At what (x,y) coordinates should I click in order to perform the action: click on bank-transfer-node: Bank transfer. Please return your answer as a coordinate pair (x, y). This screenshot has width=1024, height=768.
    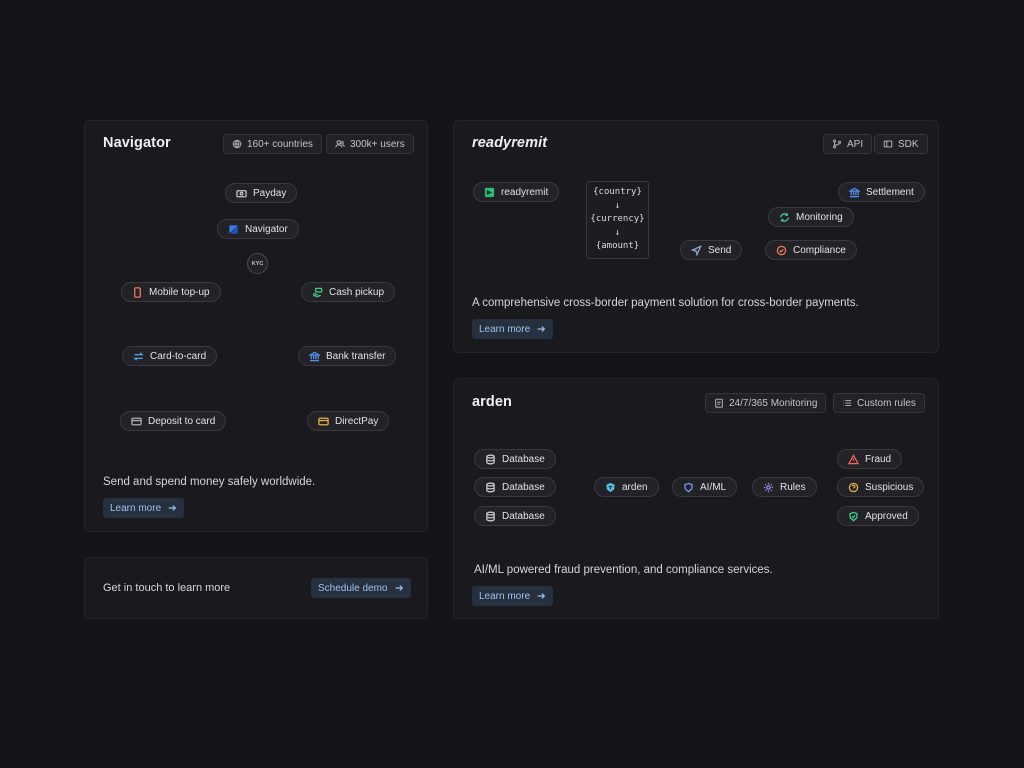
    Looking at the image, I should click on (347, 356).